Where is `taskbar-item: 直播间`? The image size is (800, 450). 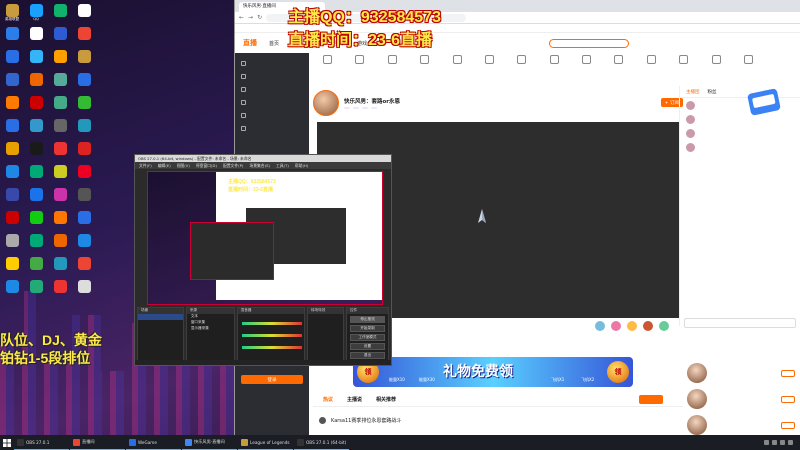
taskbar-item: 直播间 is located at coordinates (97, 442).